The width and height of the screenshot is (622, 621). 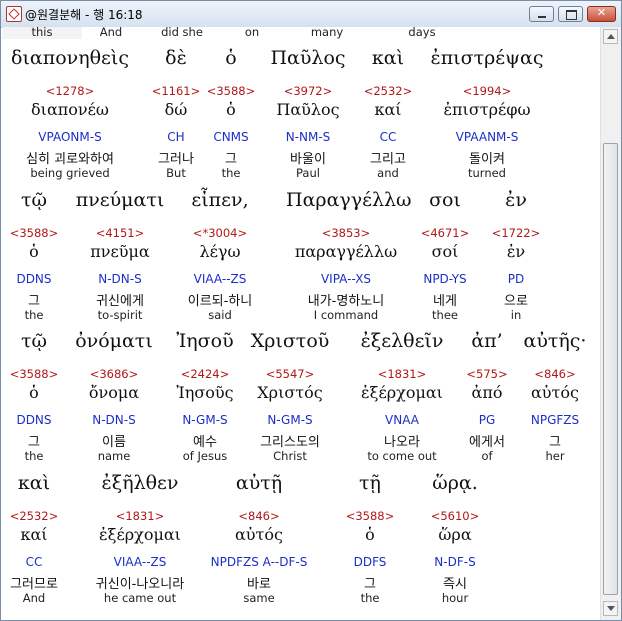 I want to click on minimize-icon, so click(x=542, y=17).